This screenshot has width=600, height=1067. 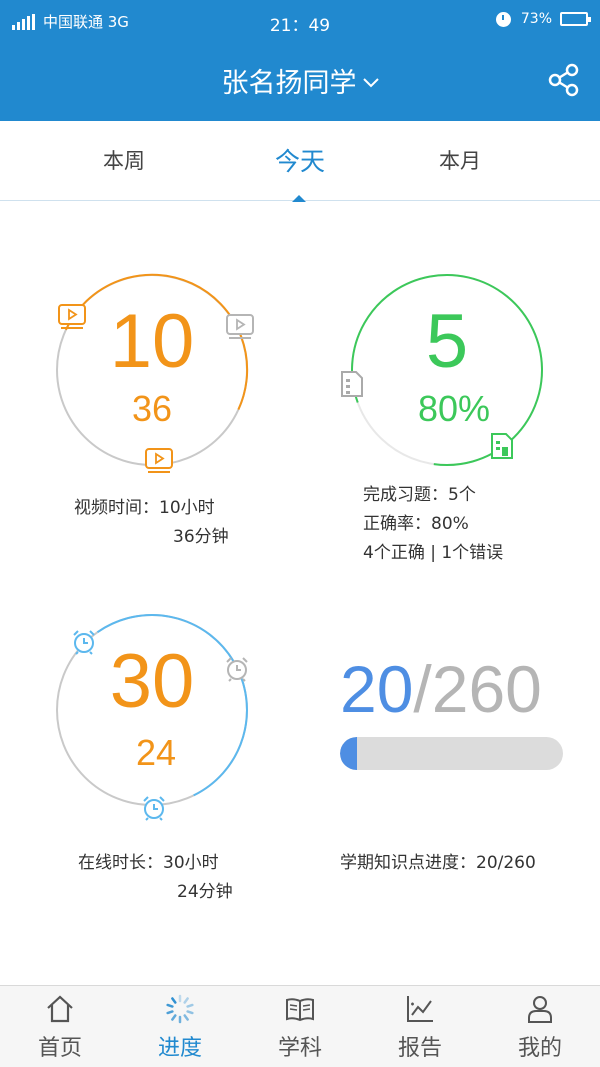 What do you see at coordinates (377, 689) in the screenshot?
I see `knowledge-done: 20` at bounding box center [377, 689].